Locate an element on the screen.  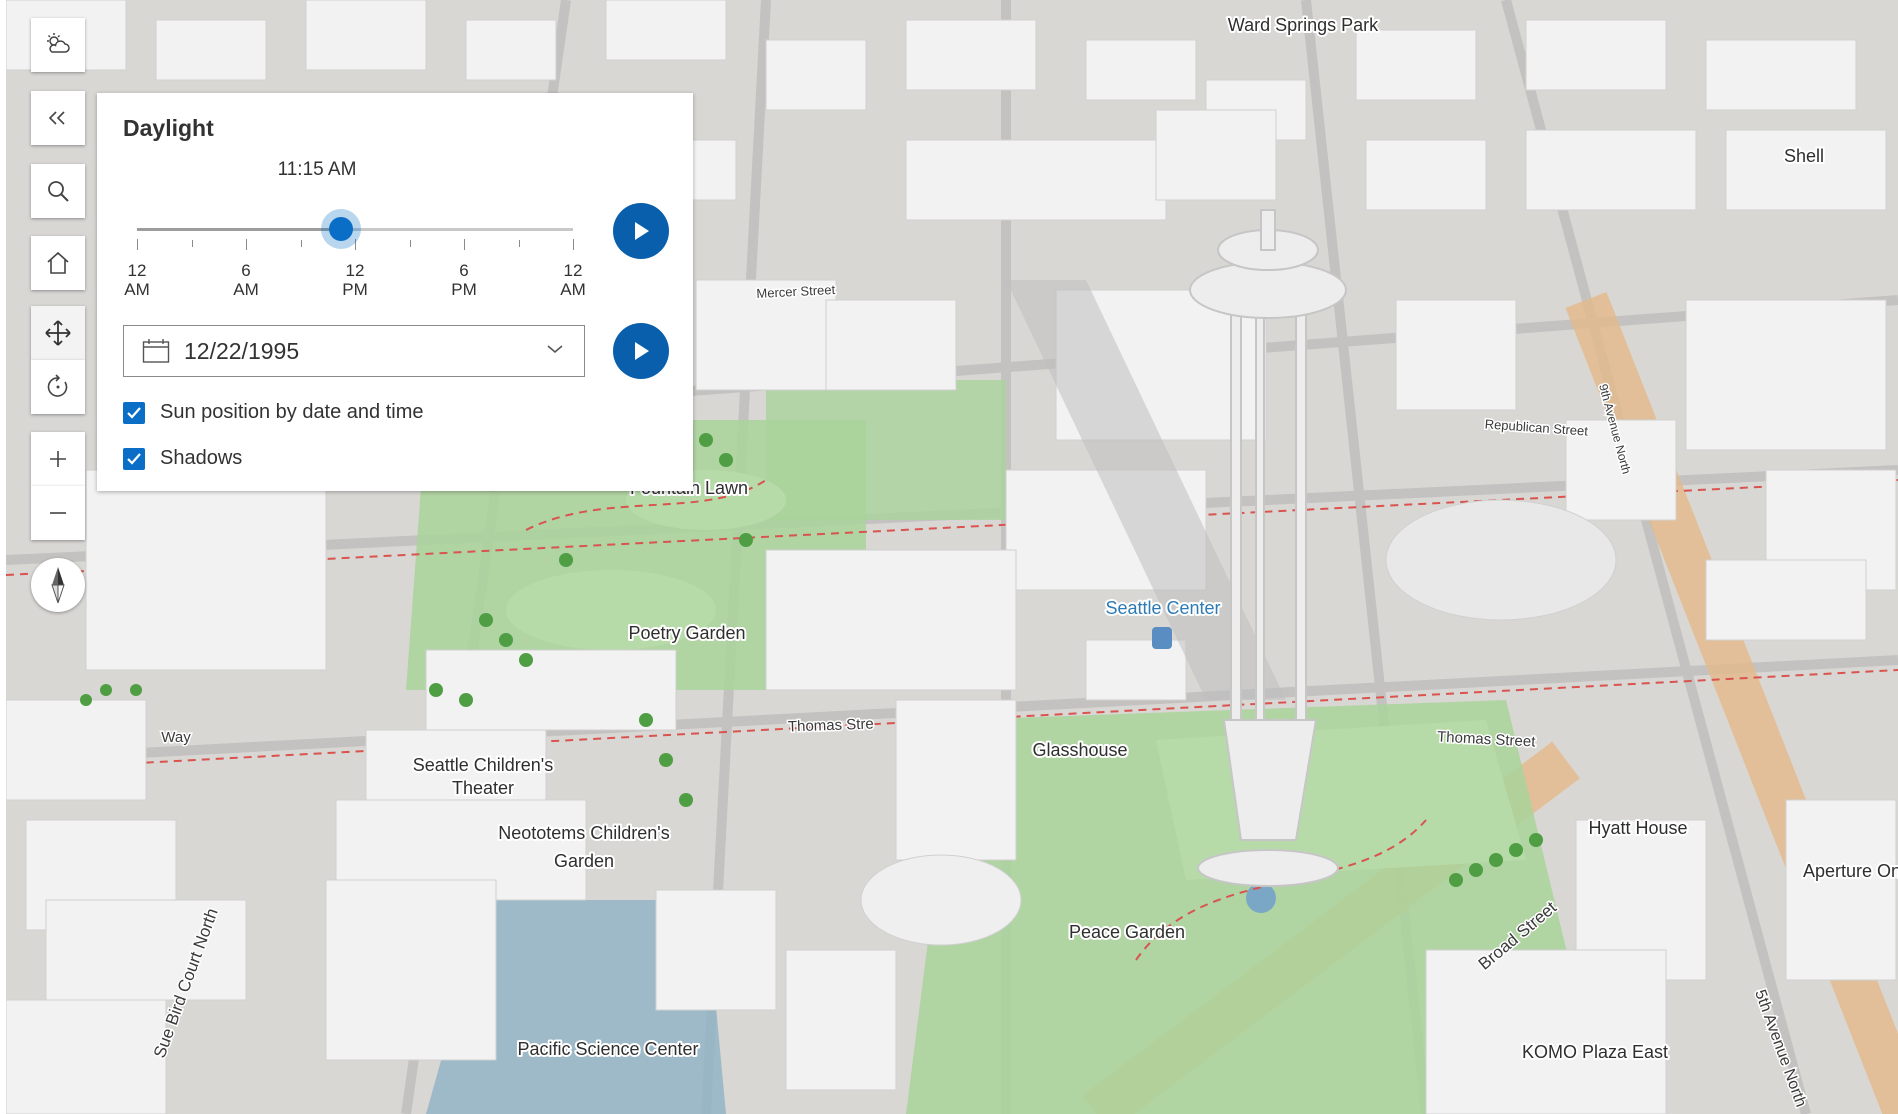
map-label: Garden is located at coordinates (584, 861).